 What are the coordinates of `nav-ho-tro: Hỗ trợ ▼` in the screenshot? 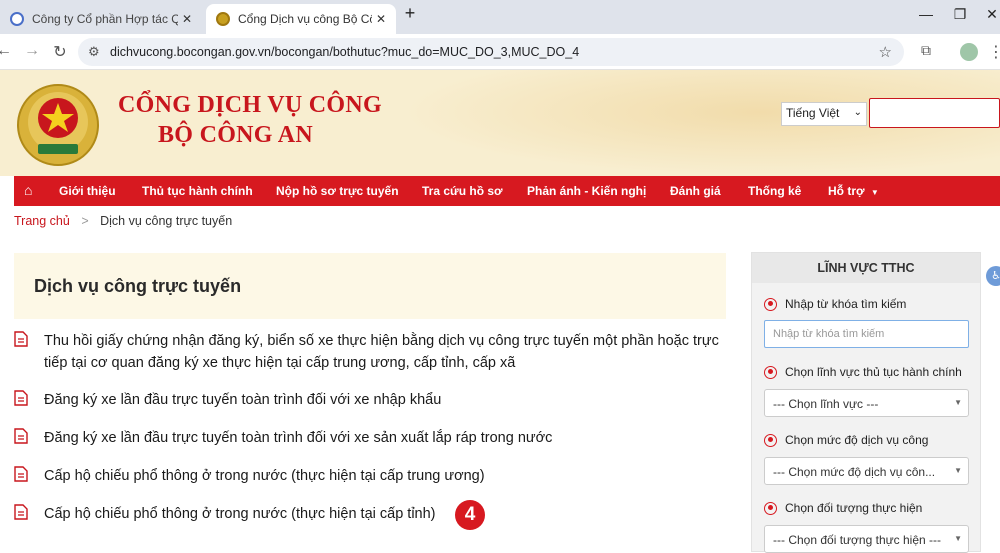 It's located at (853, 191).